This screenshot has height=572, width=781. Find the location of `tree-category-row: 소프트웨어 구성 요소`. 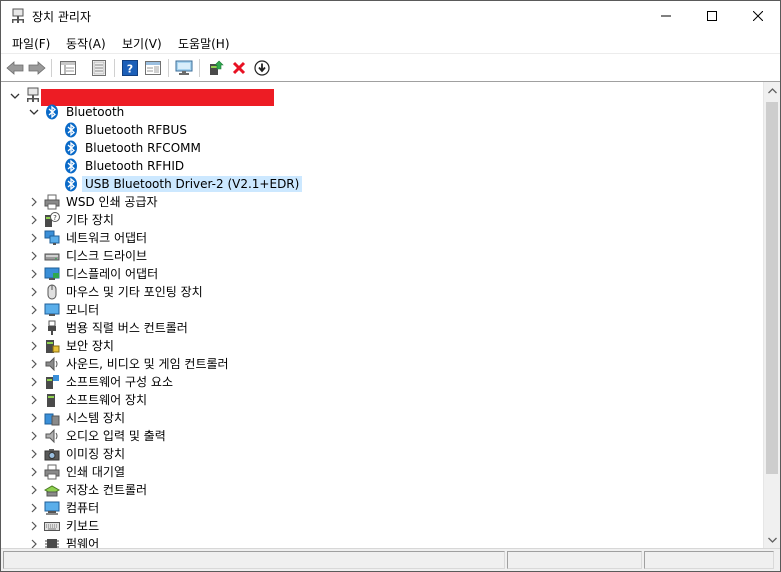

tree-category-row: 소프트웨어 구성 요소 is located at coordinates (381, 382).